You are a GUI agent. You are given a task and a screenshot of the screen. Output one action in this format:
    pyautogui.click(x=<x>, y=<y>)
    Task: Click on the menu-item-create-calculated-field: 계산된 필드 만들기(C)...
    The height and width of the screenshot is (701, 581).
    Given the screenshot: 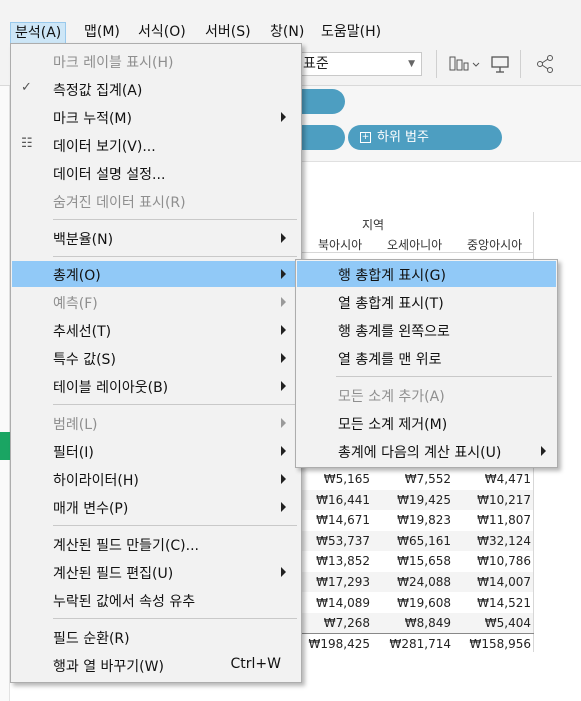 What is the action you would take?
    pyautogui.click(x=156, y=544)
    